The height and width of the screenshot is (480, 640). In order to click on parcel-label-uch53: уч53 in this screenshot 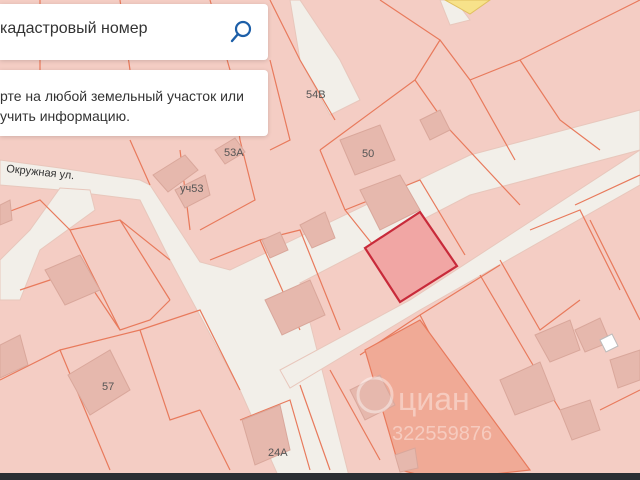, I will do `click(191, 189)`.